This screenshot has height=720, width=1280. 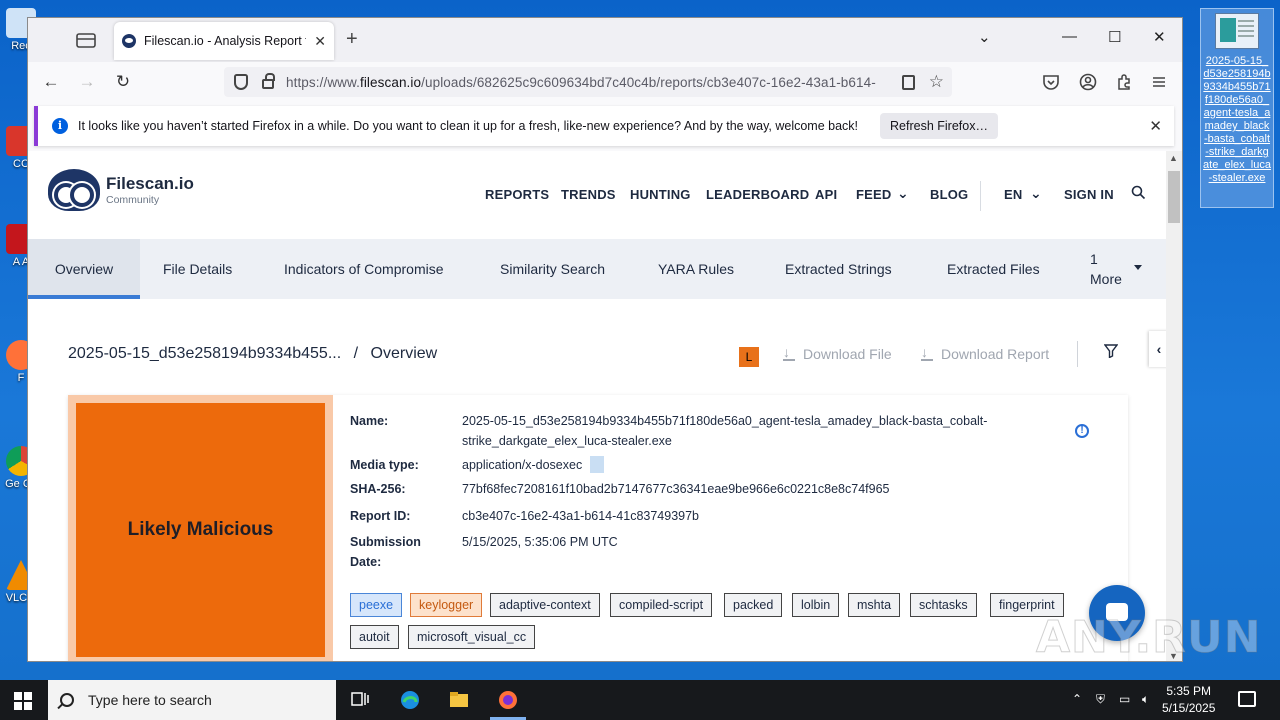 I want to click on maximize-button: ☐, so click(x=1114, y=37).